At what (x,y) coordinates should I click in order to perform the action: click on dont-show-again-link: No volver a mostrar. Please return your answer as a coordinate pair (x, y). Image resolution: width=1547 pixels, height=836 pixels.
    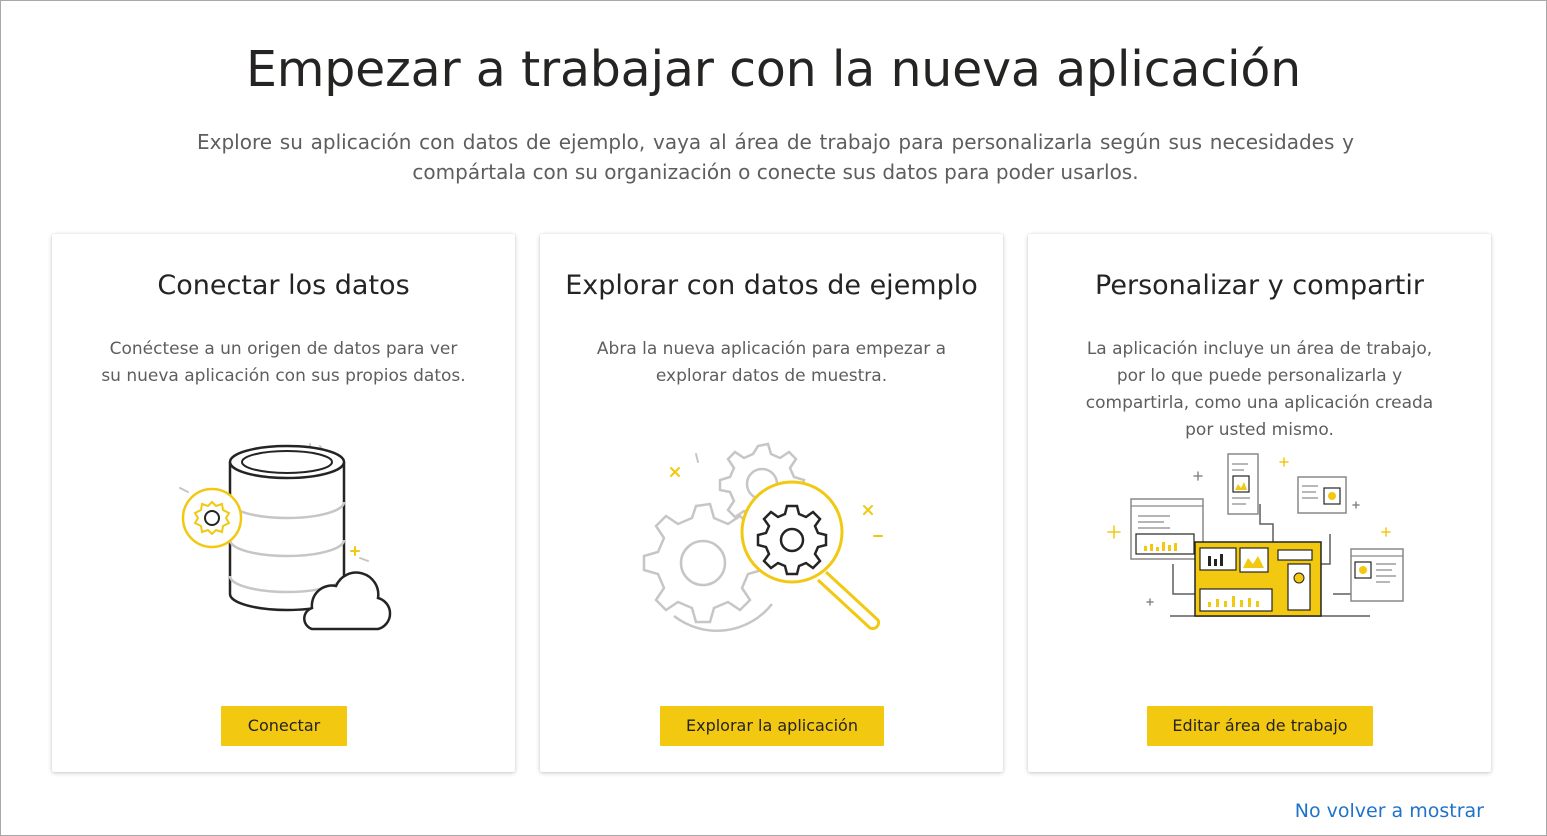
    Looking at the image, I should click on (1389, 811).